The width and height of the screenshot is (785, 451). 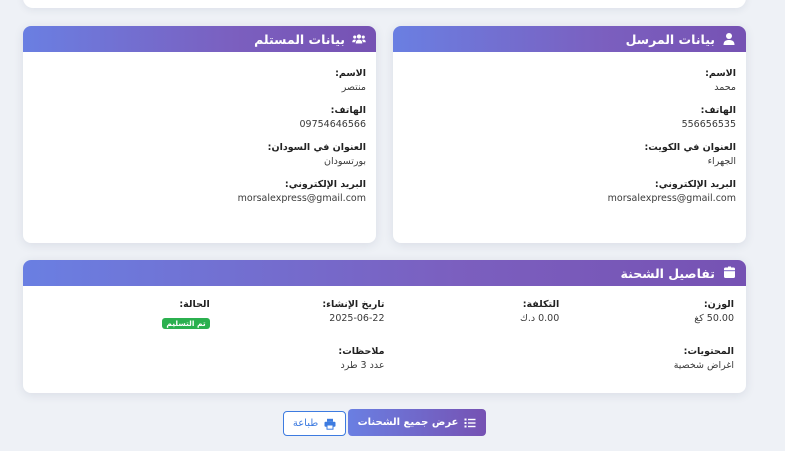 I want to click on shipment-status-field: الحالة: تم التسليم, so click(x=122, y=314).